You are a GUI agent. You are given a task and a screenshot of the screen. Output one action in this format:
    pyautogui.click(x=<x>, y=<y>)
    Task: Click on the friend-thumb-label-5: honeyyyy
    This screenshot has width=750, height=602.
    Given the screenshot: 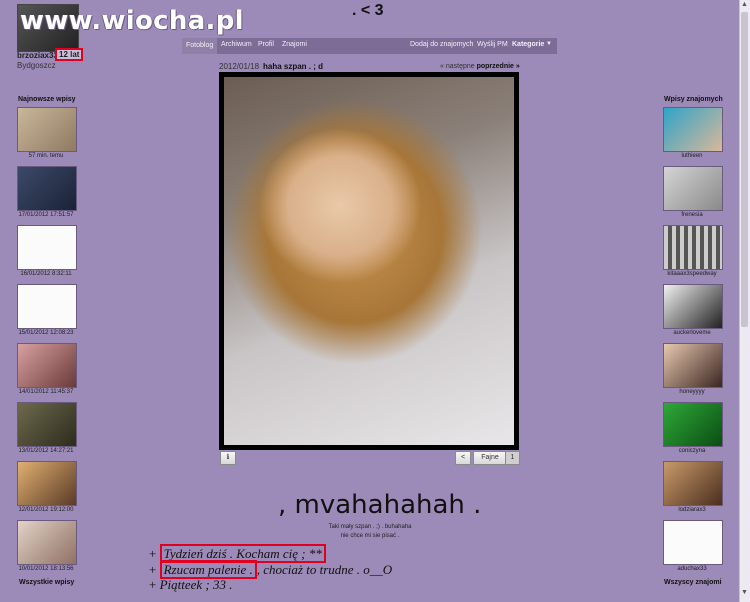 What is the action you would take?
    pyautogui.click(x=692, y=392)
    